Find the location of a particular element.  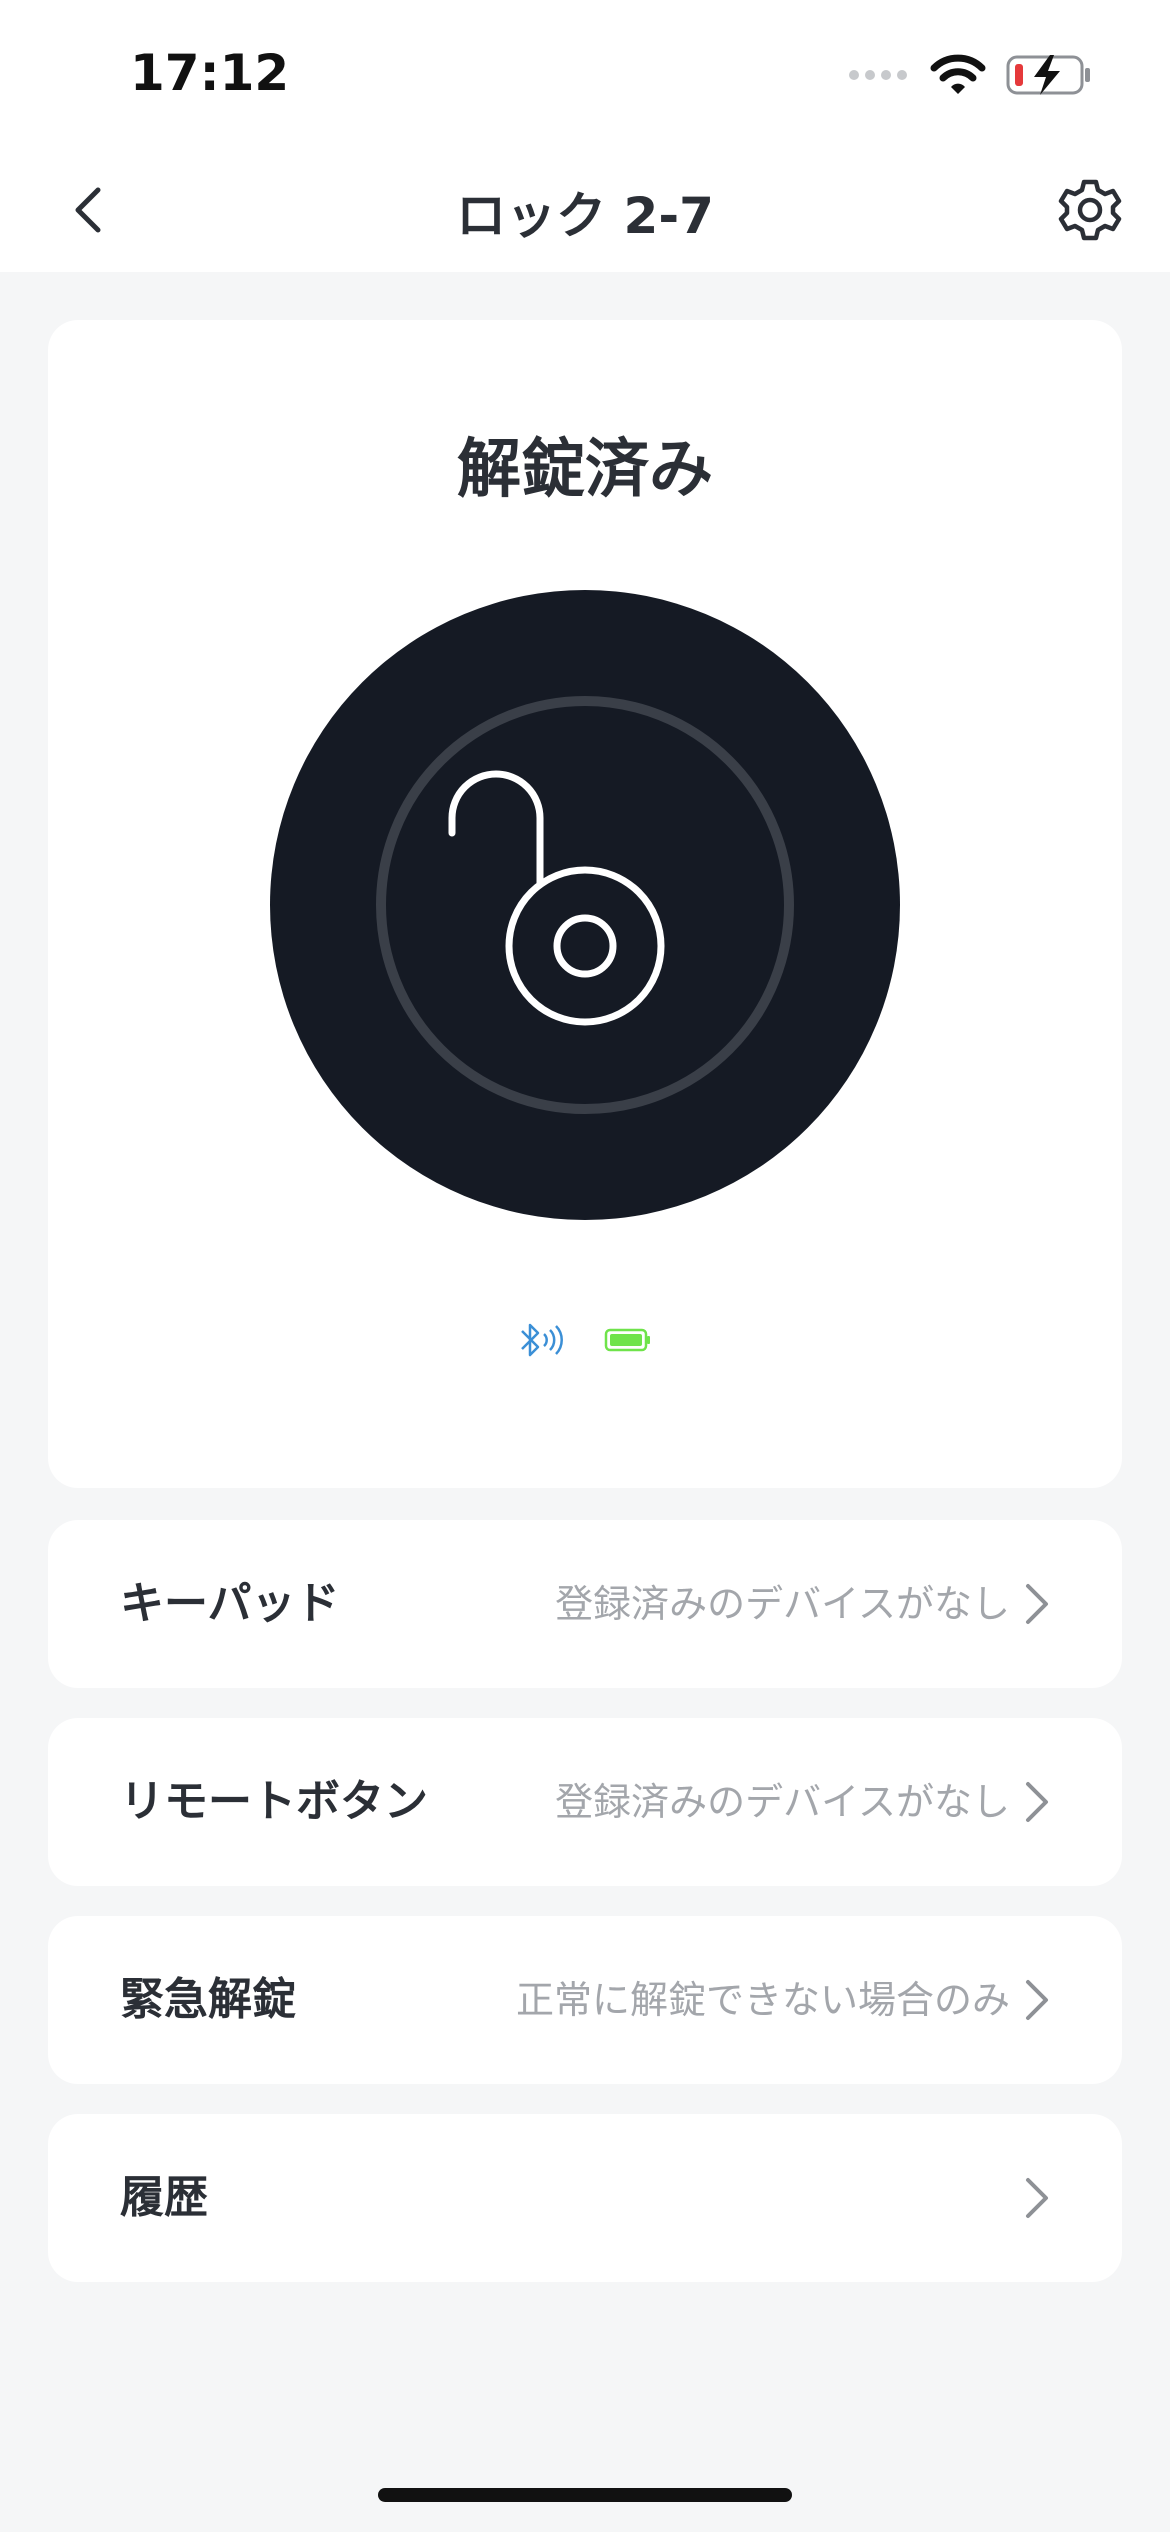

status-time: 17:12 is located at coordinates (210, 73).